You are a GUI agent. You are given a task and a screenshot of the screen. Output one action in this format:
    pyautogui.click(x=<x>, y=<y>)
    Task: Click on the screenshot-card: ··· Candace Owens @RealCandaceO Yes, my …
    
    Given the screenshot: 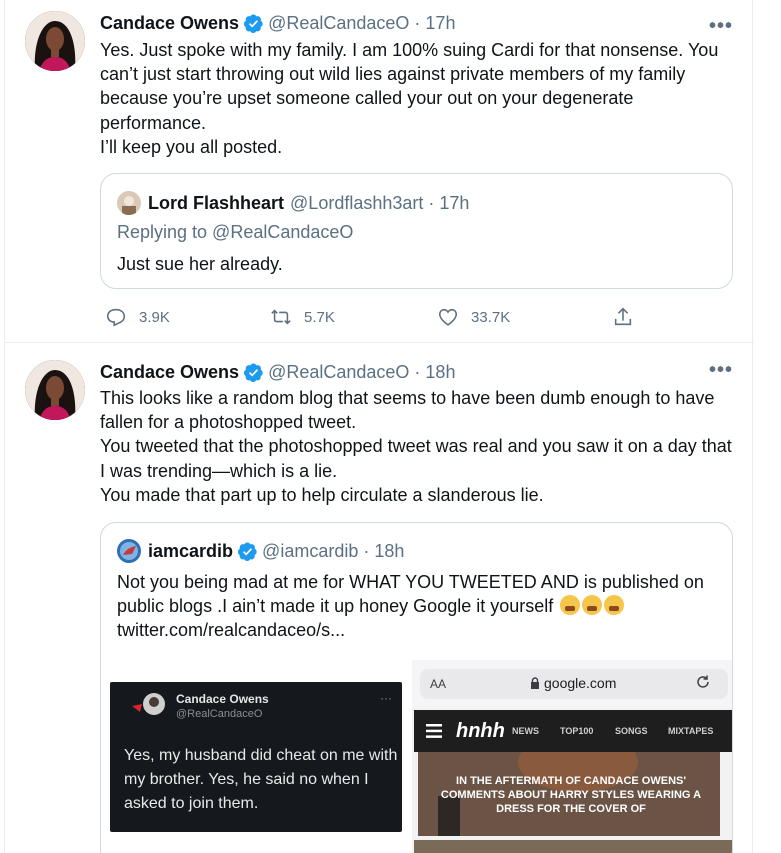 What is the action you would take?
    pyautogui.click(x=256, y=757)
    